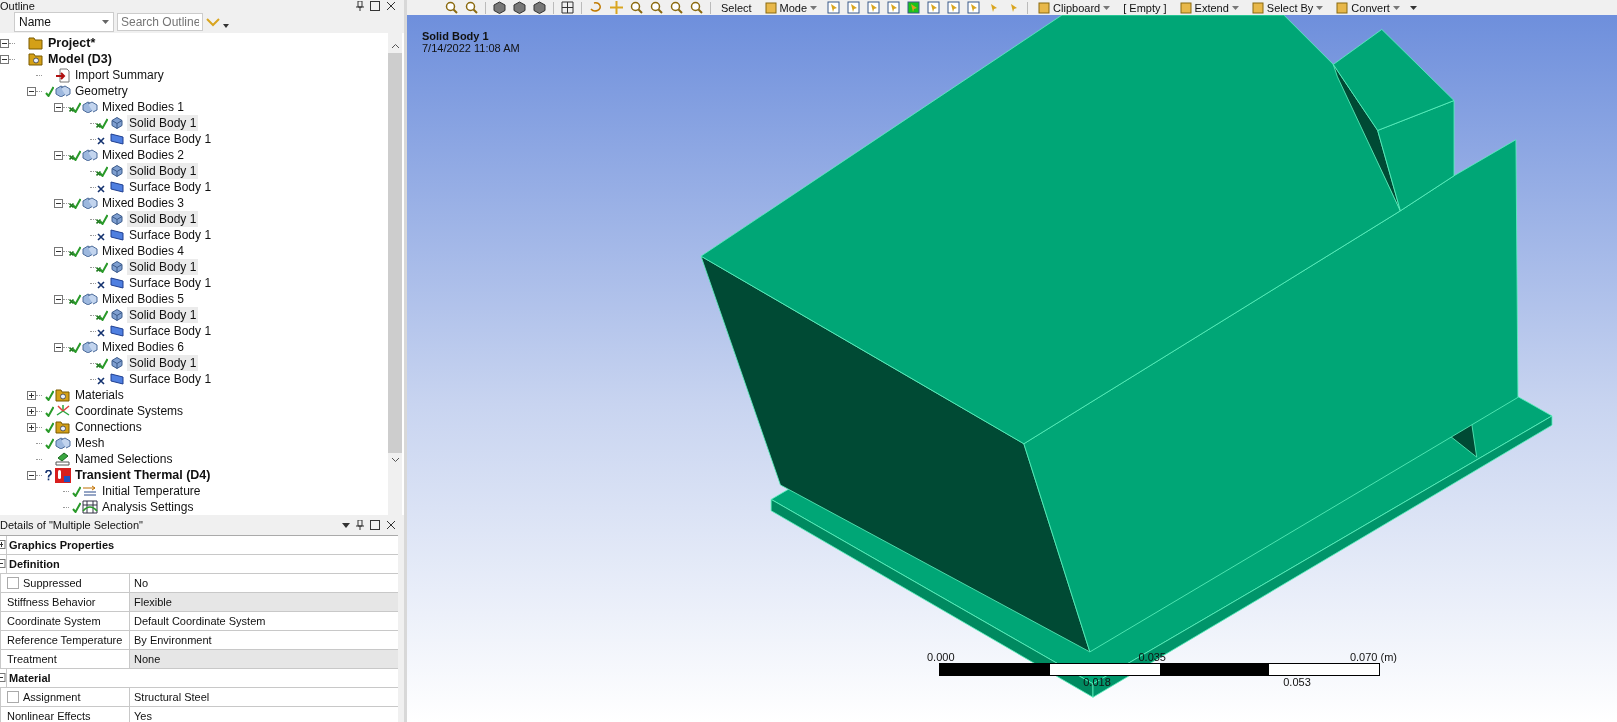 Image resolution: width=1617 pixels, height=722 pixels. Describe the element at coordinates (395, 460) in the screenshot. I see `scroll-down-icon` at that location.